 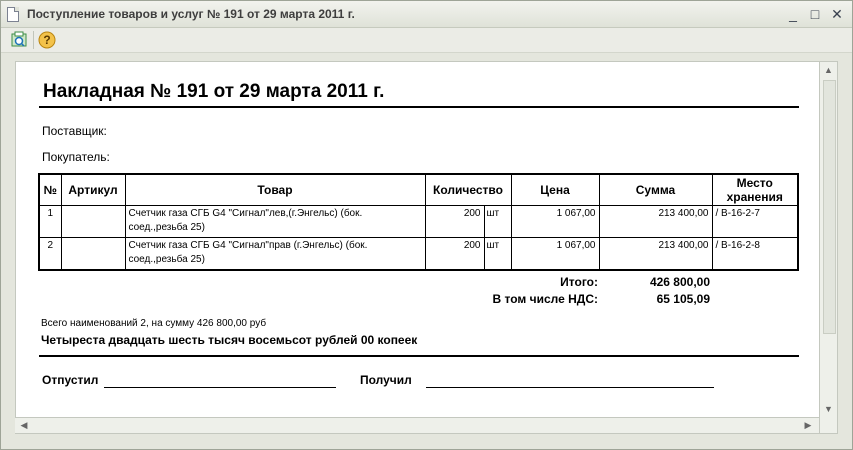 I want to click on received-label: Получил, so click(x=386, y=380).